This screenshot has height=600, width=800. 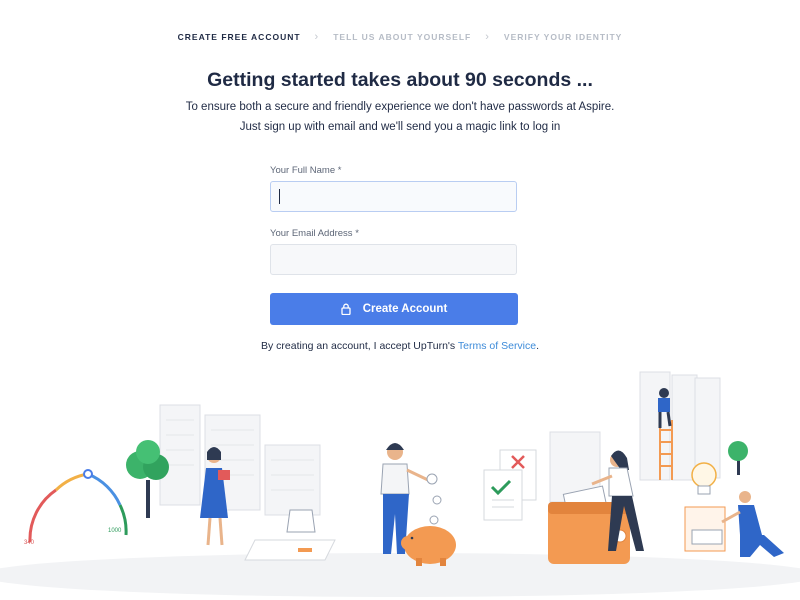 I want to click on full-name-label: Your Full Name *, so click(x=306, y=170).